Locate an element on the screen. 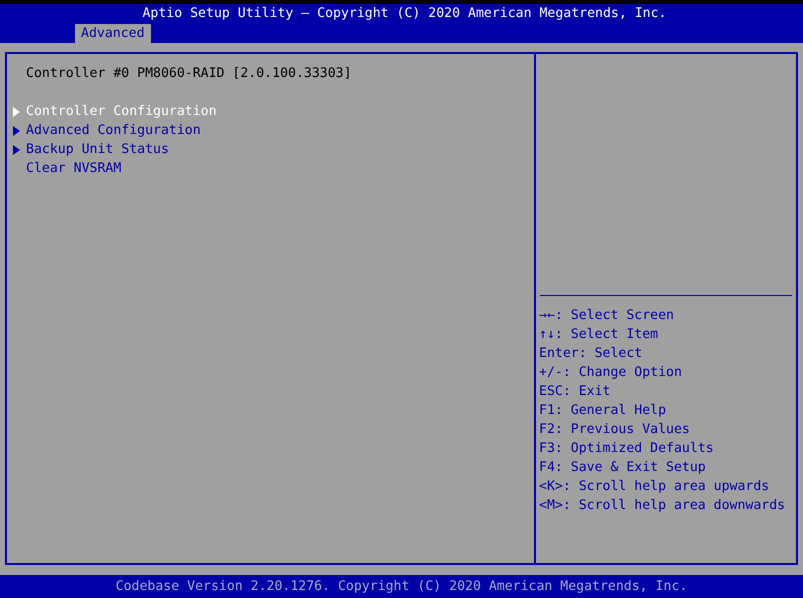 This screenshot has height=598, width=803. footer-text: Codebase Version 2.20.1276. Copyright (C) 2020 American Megatrends, Inc. is located at coordinates (401, 586).